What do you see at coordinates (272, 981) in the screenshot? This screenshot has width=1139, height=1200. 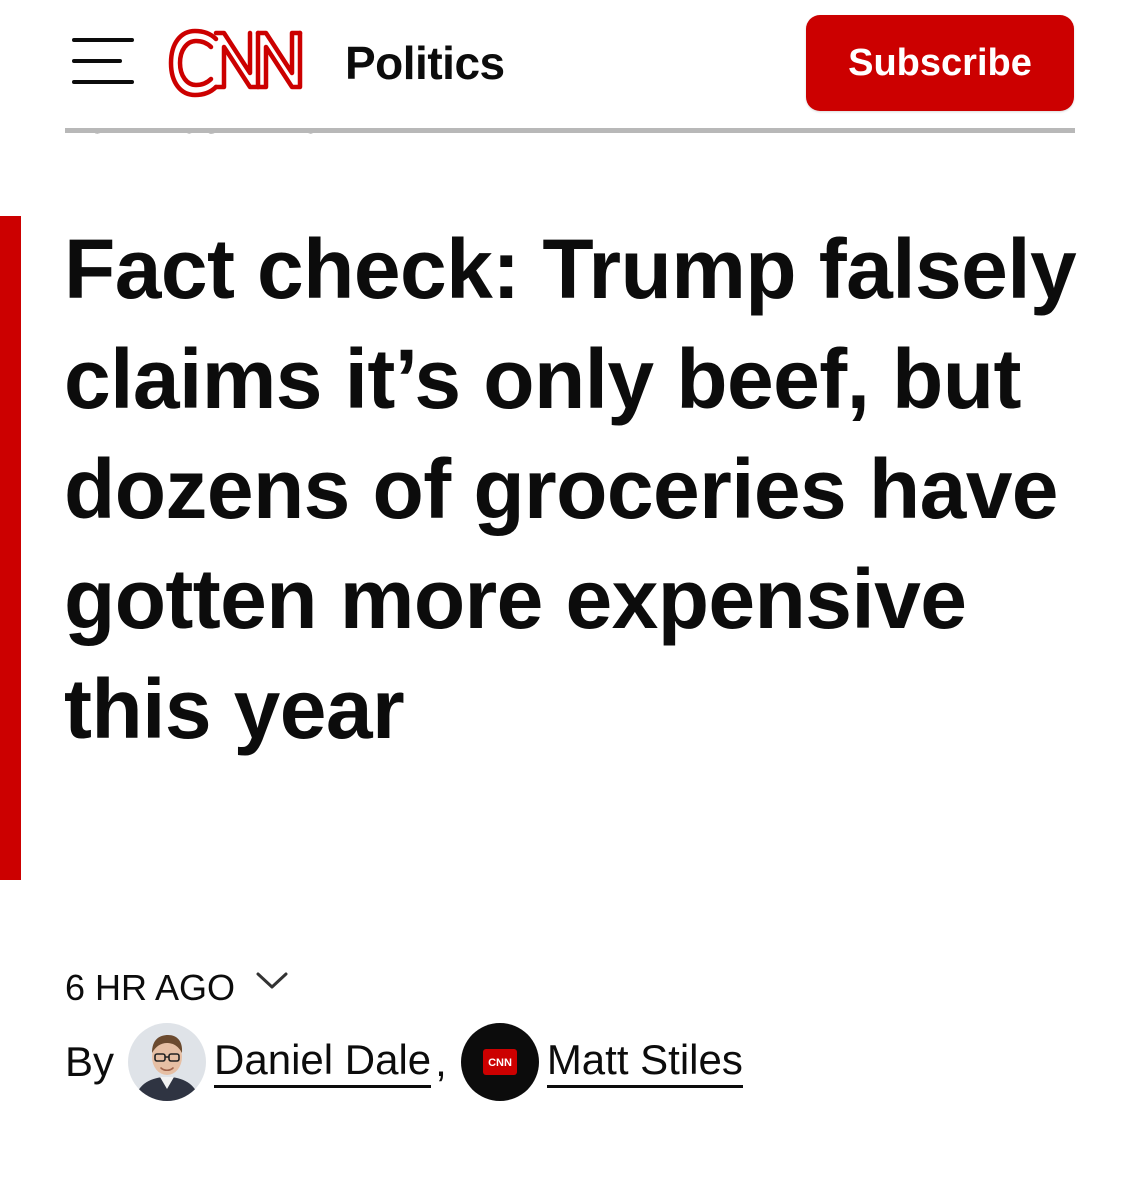 I see `chevron-down-icon` at bounding box center [272, 981].